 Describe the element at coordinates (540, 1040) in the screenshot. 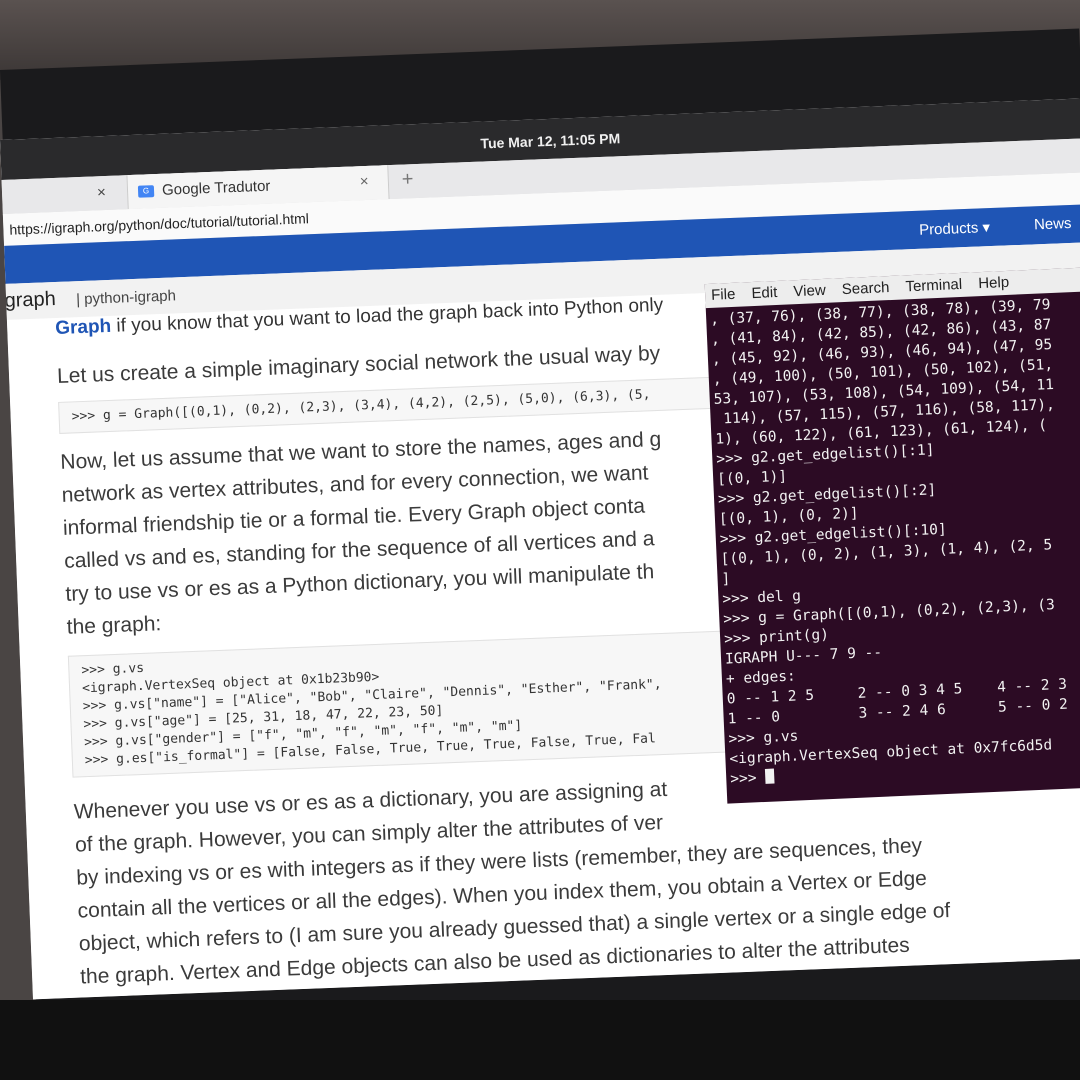

I see `laptop-bottom-bezel` at that location.